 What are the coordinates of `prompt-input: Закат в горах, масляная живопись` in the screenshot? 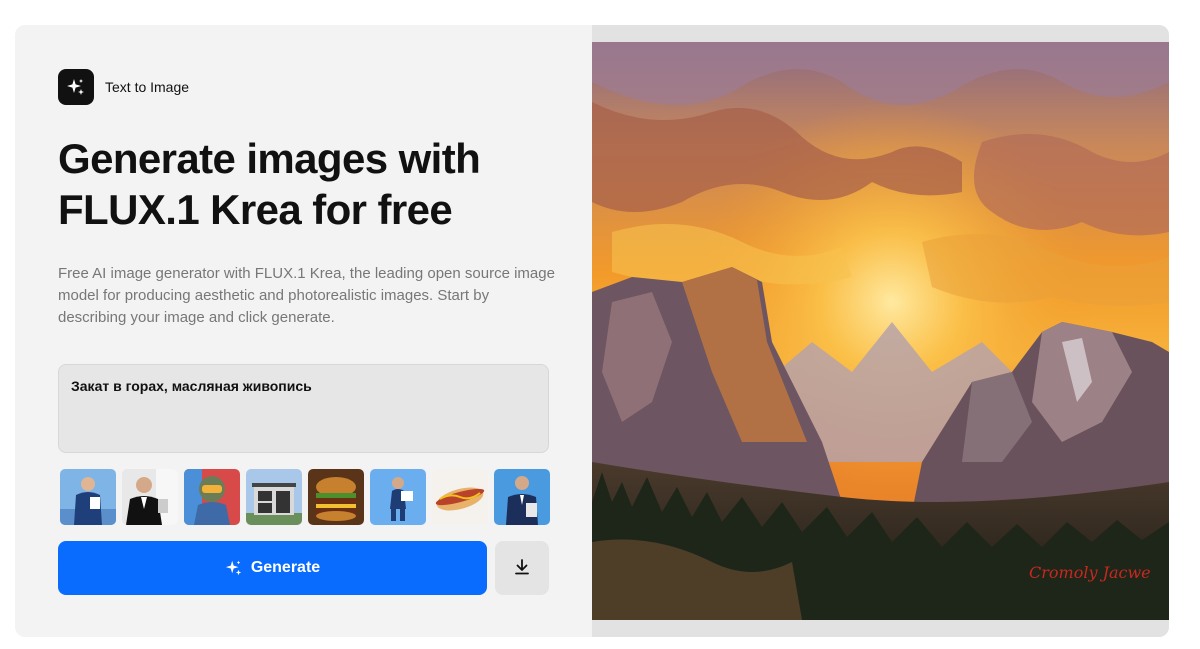 It's located at (303, 408).